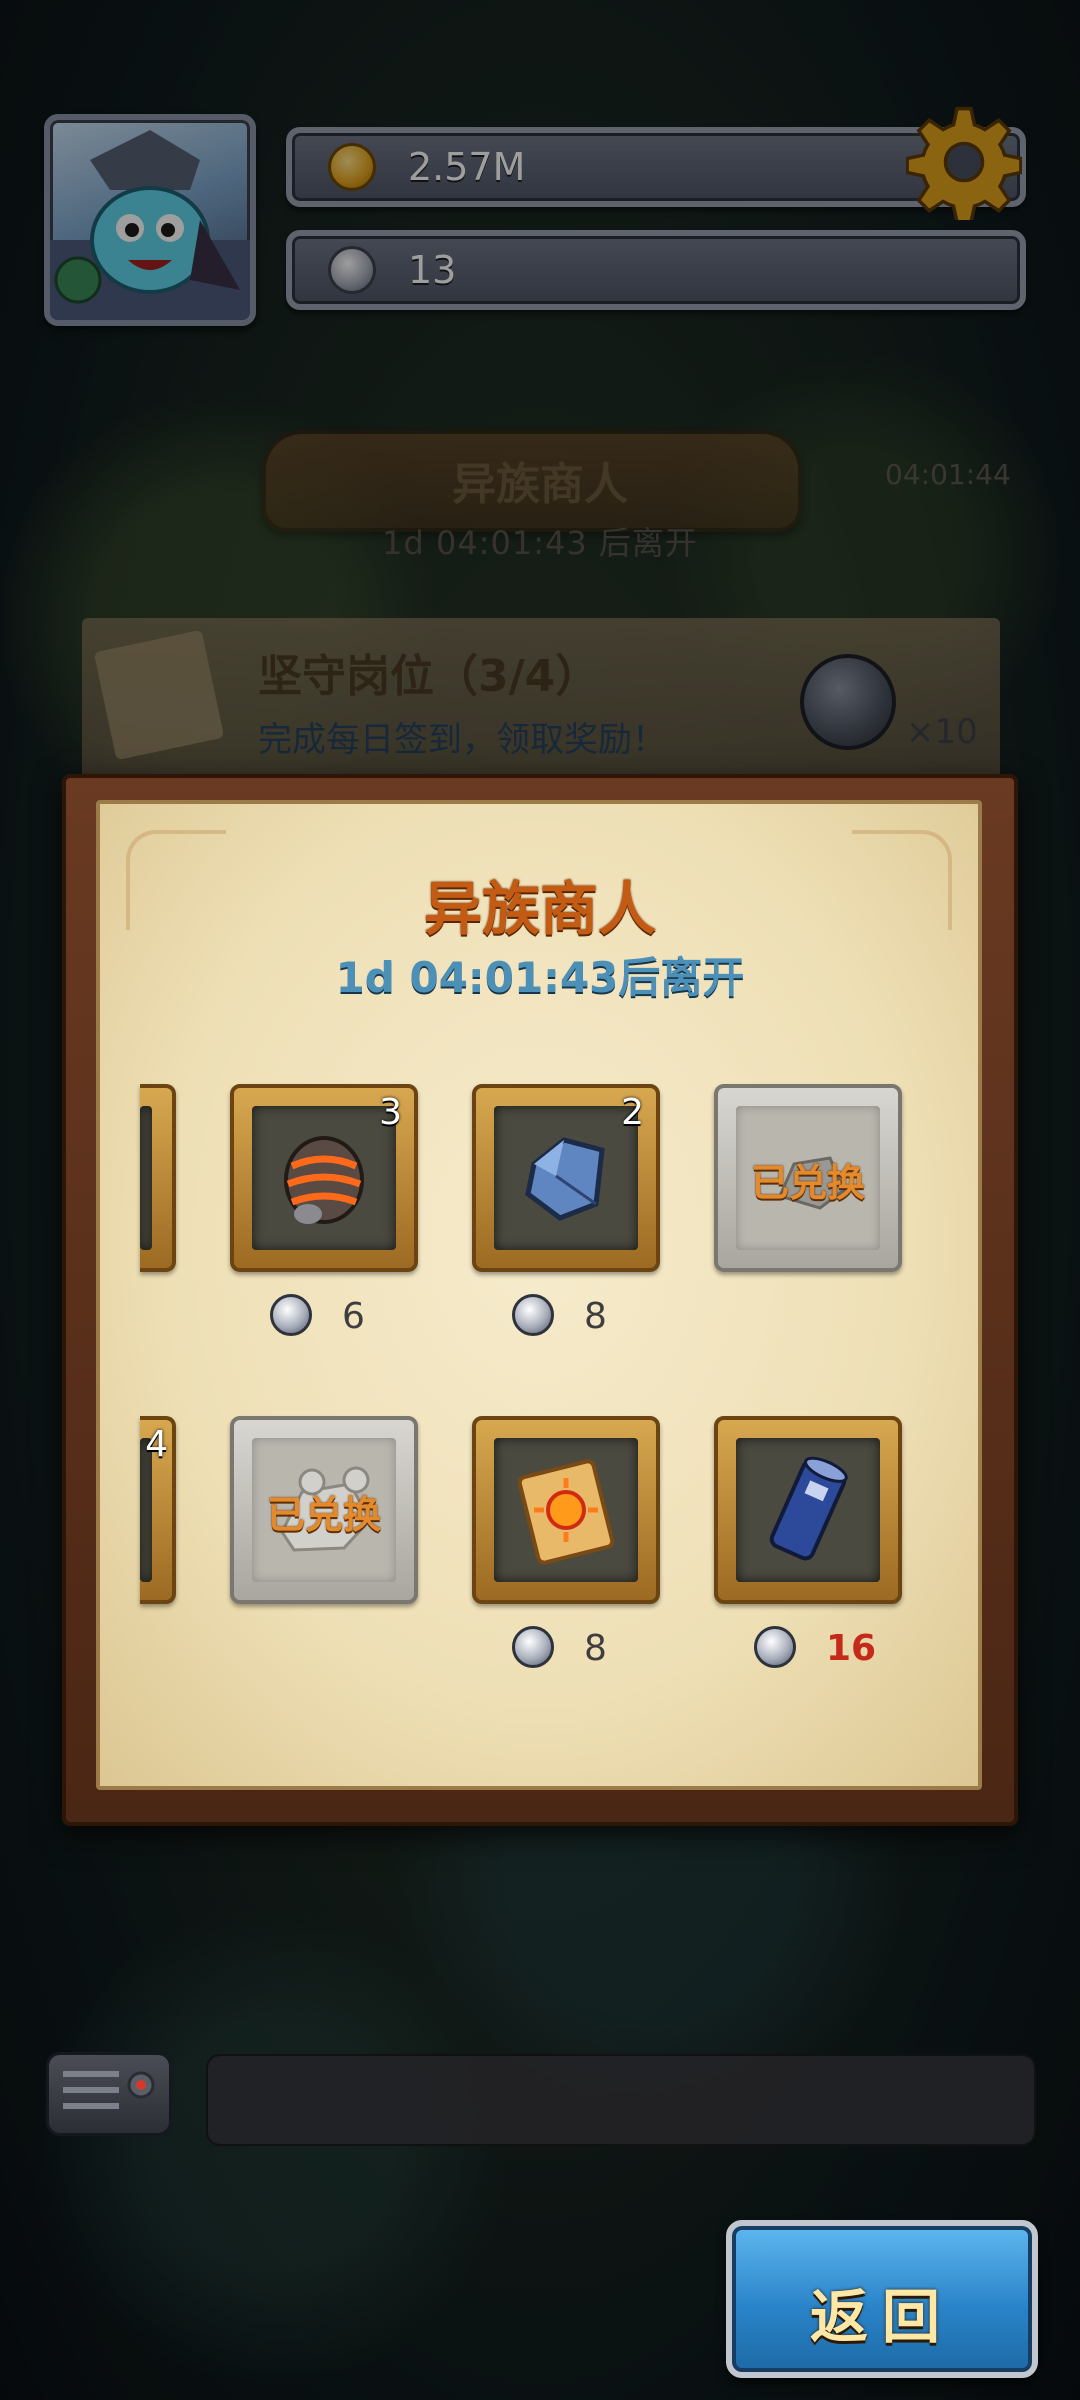 This screenshot has height=2400, width=1080. Describe the element at coordinates (158, 1178) in the screenshot. I see `shop-item-slot-partial` at that location.